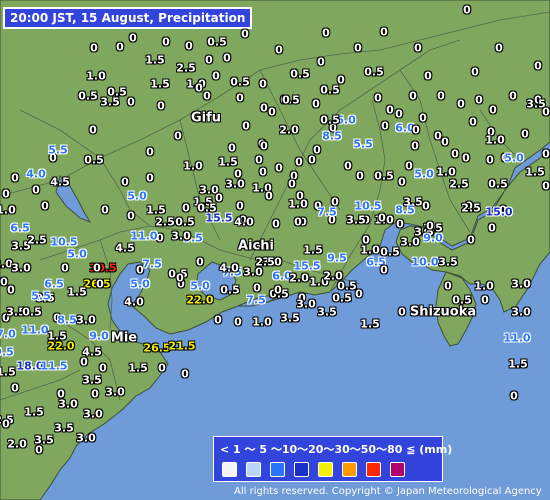  I want to click on map-title: 20:00 JST, 15 August, Precipitation, so click(128, 18).